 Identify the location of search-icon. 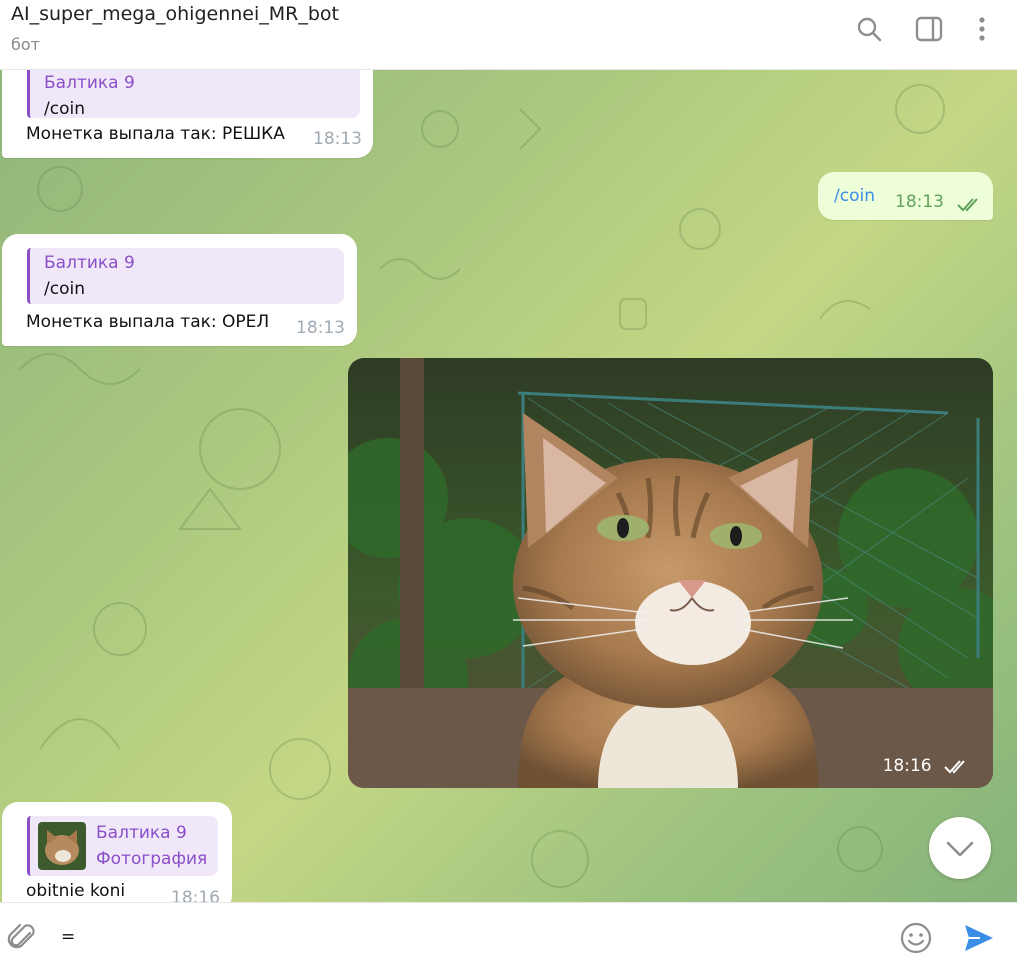
(869, 29).